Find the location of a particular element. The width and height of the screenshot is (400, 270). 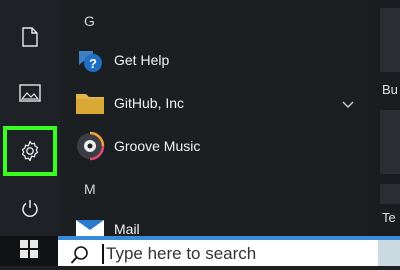

app-label: Get Help is located at coordinates (142, 60).